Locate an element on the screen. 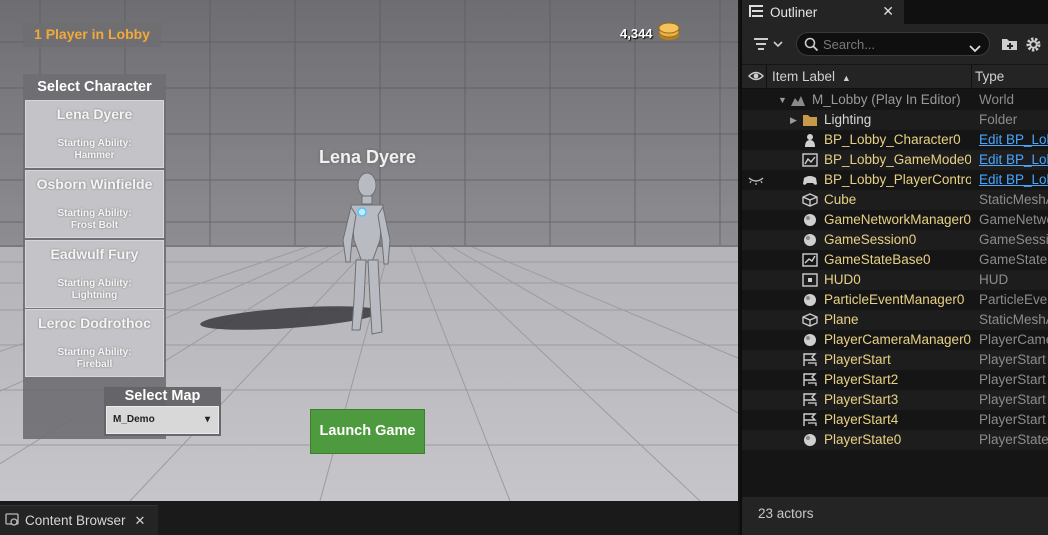 This screenshot has height=535, width=1048. character-name: Lena Dyere is located at coordinates (94, 114).